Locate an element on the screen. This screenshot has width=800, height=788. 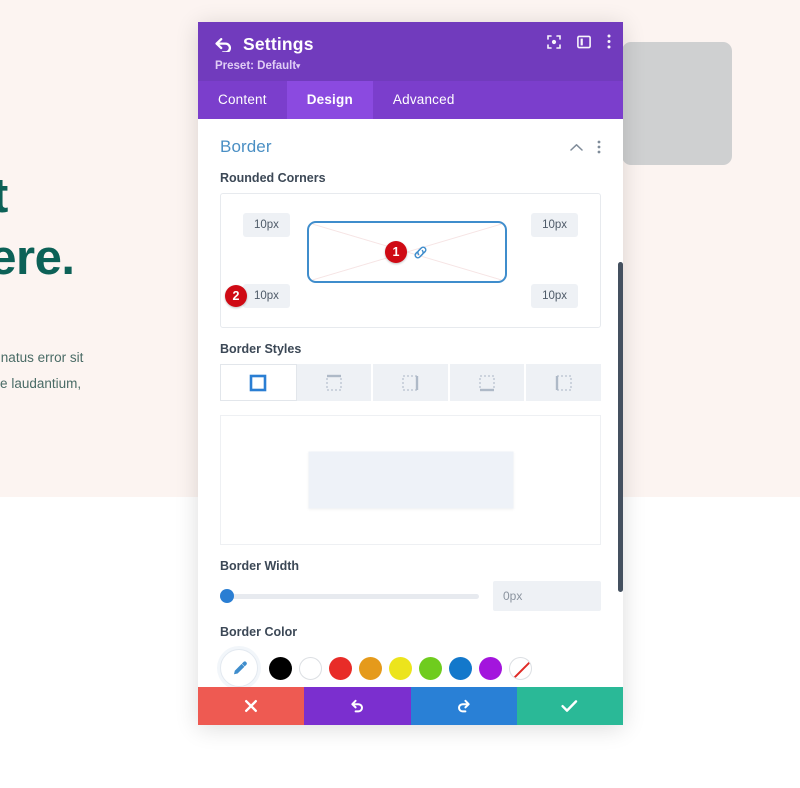
border-width-row: 0px is located at coordinates (410, 596).